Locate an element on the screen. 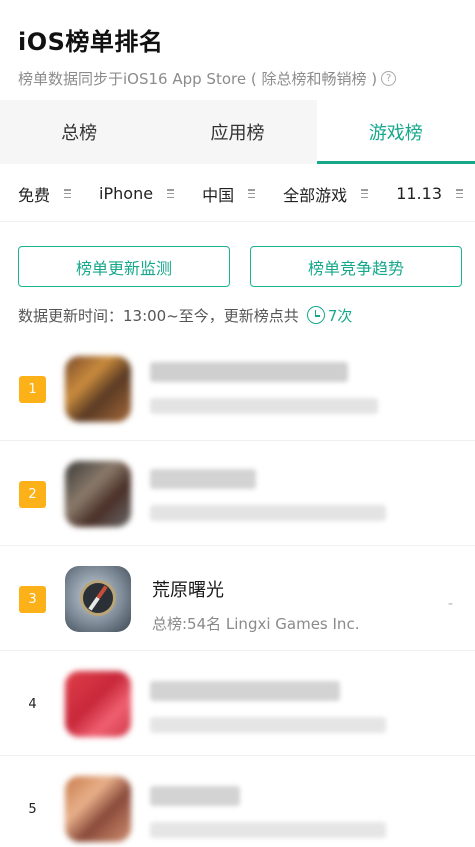 This screenshot has width=475, height=847. rank-number: 4 is located at coordinates (32, 704).